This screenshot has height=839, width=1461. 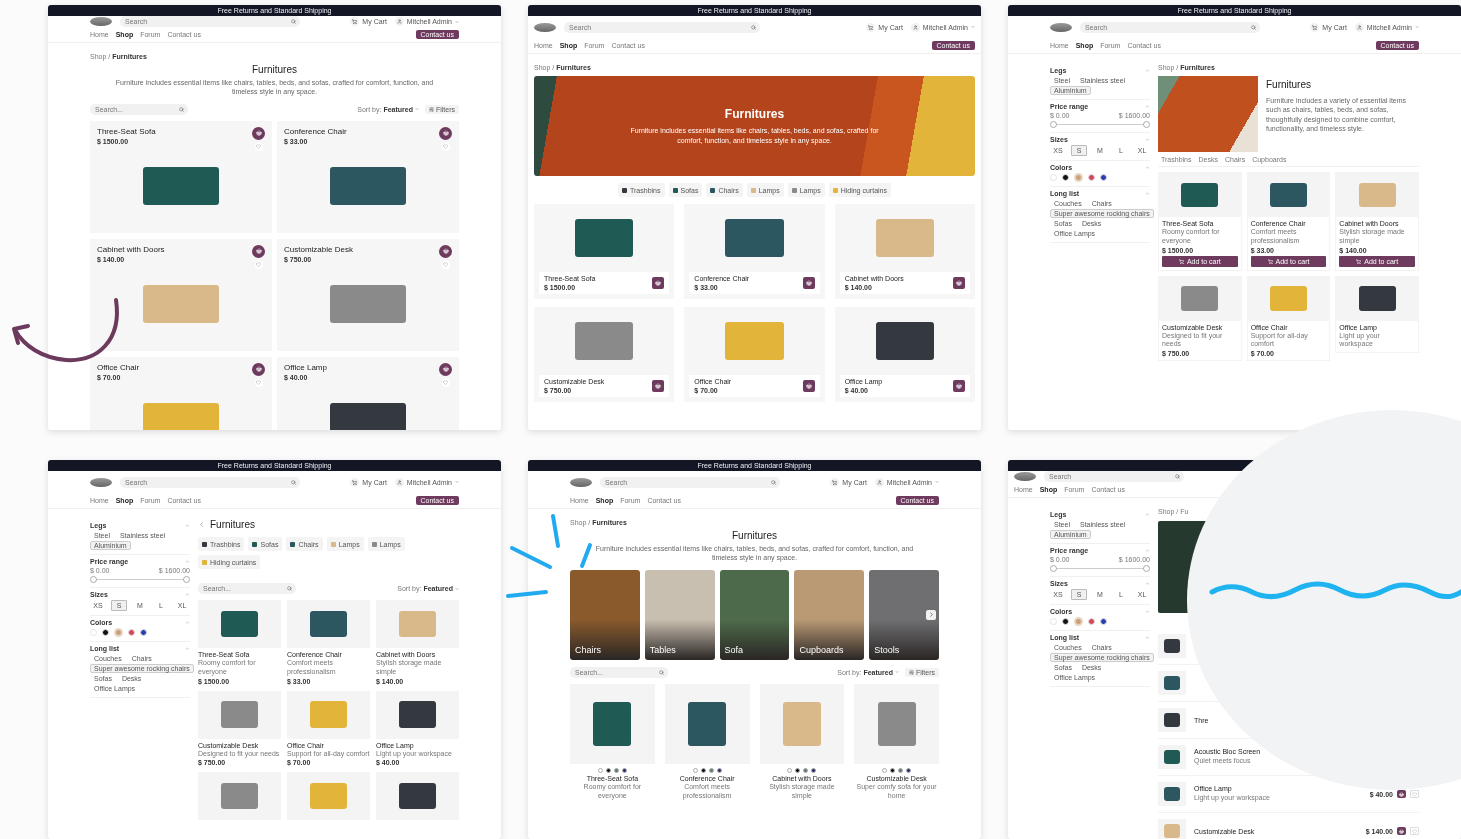 What do you see at coordinates (754, 614) in the screenshot?
I see `category-tile: Sofa` at bounding box center [754, 614].